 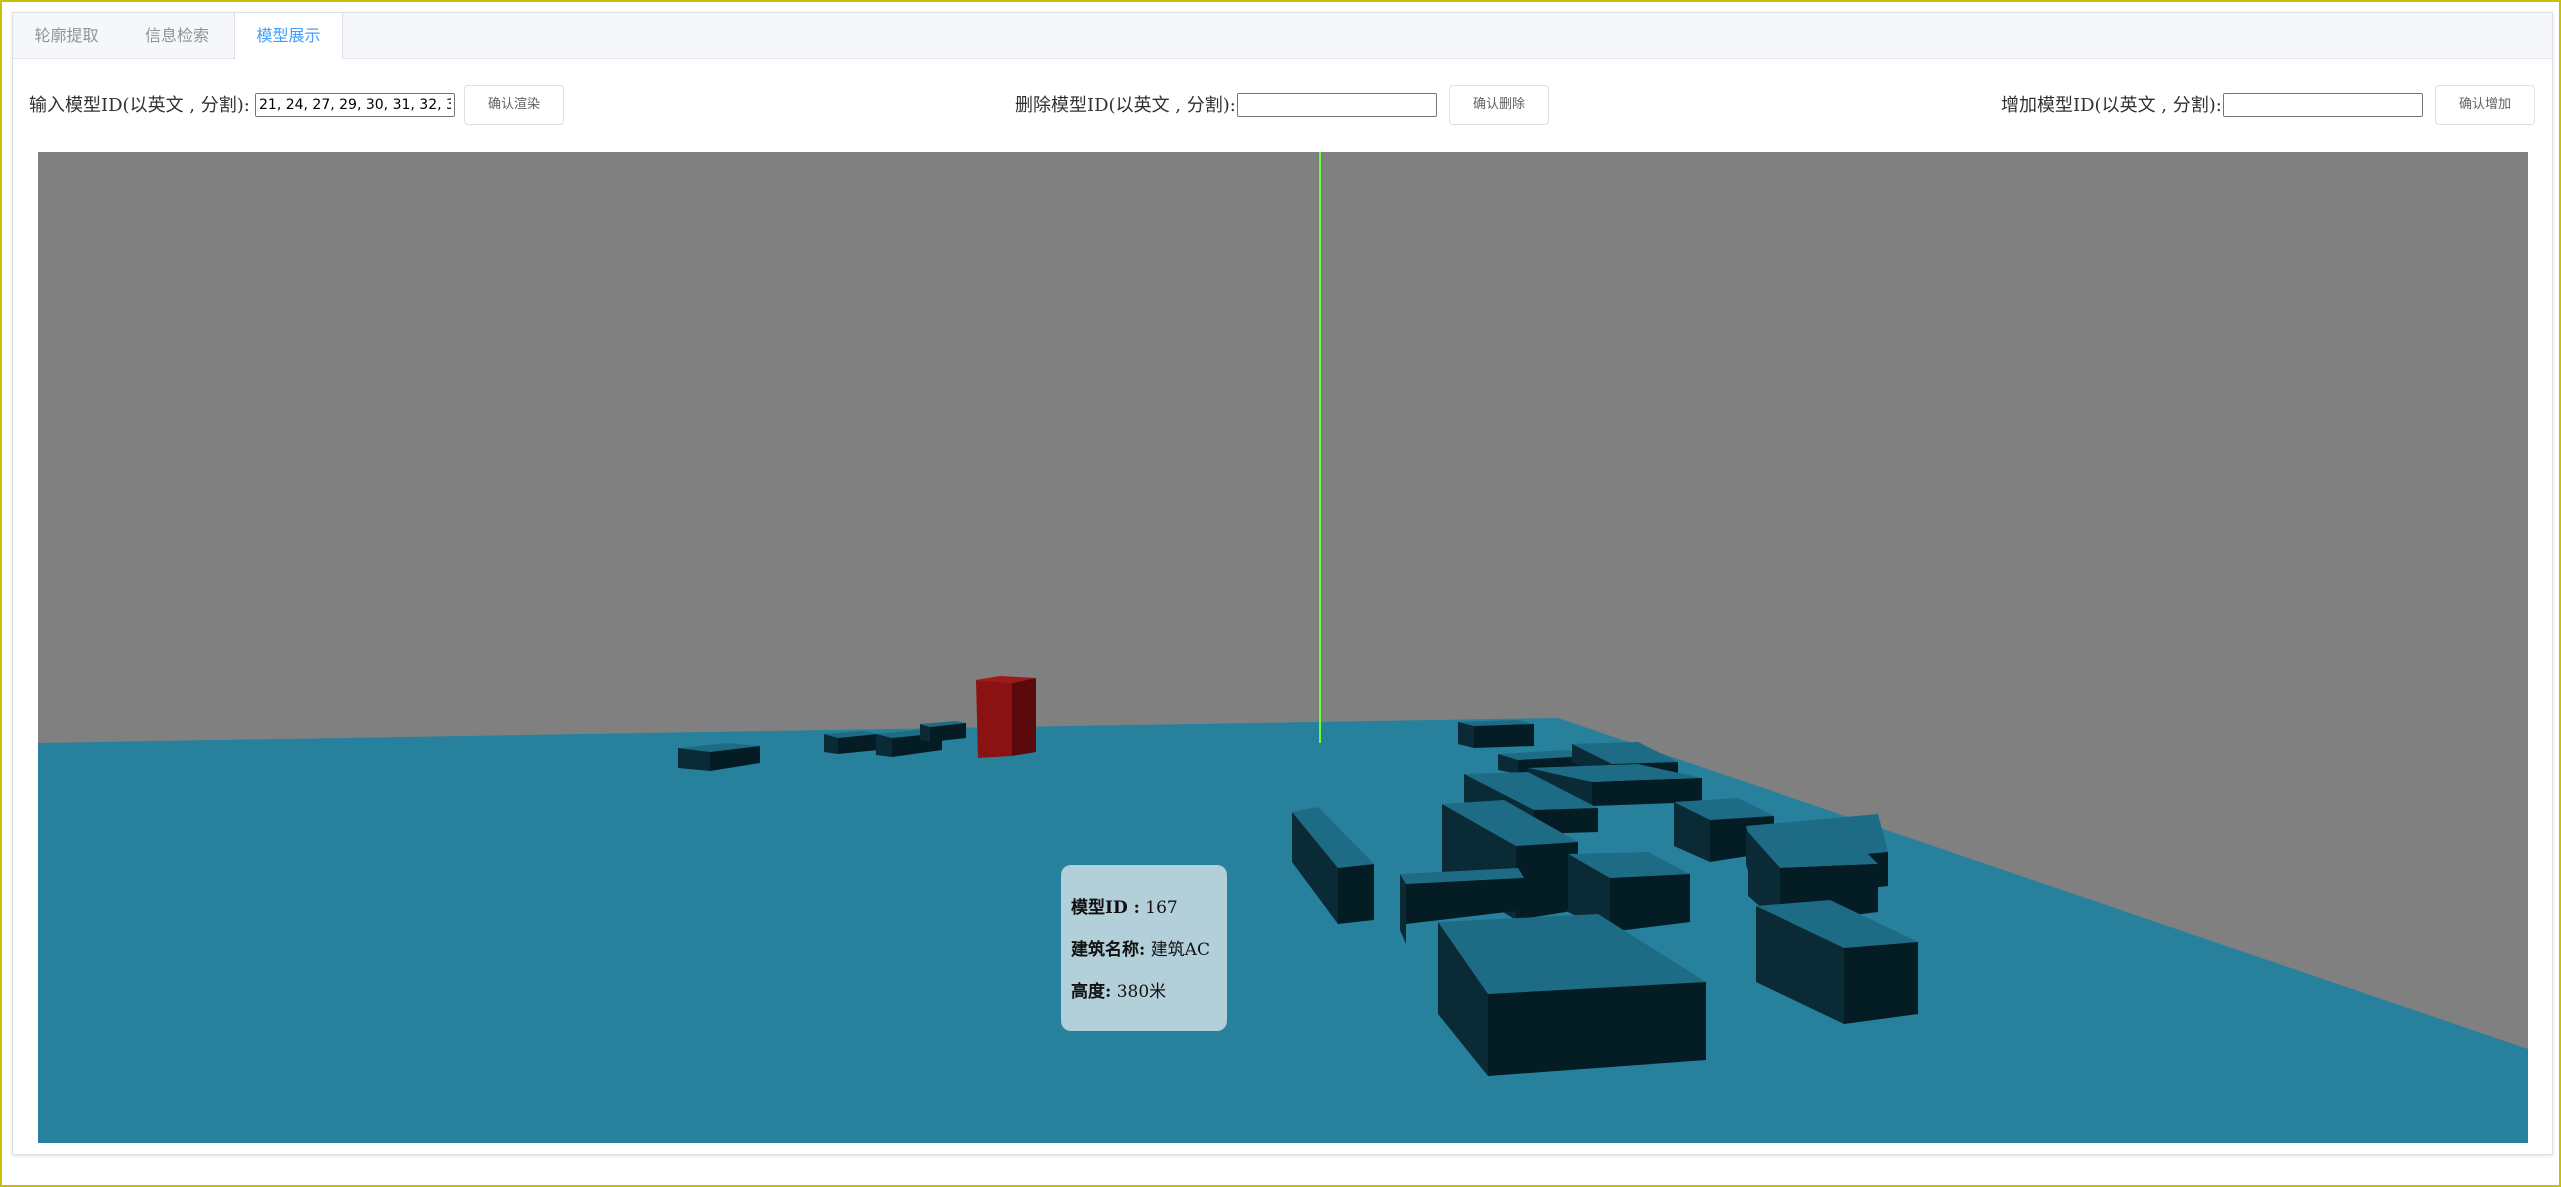 I want to click on tooltip-height-value: 380米, so click(x=1141, y=992).